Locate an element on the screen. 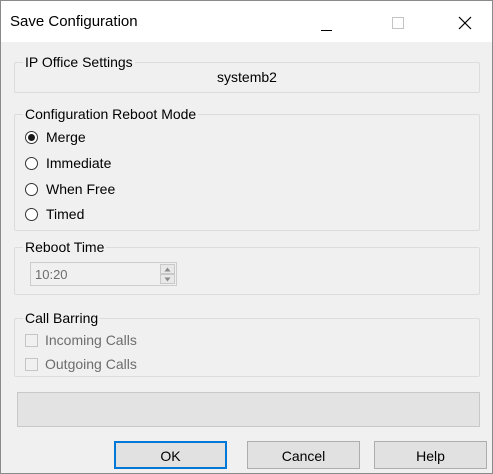 The width and height of the screenshot is (493, 474). cancel-button: Cancel is located at coordinates (303, 455).